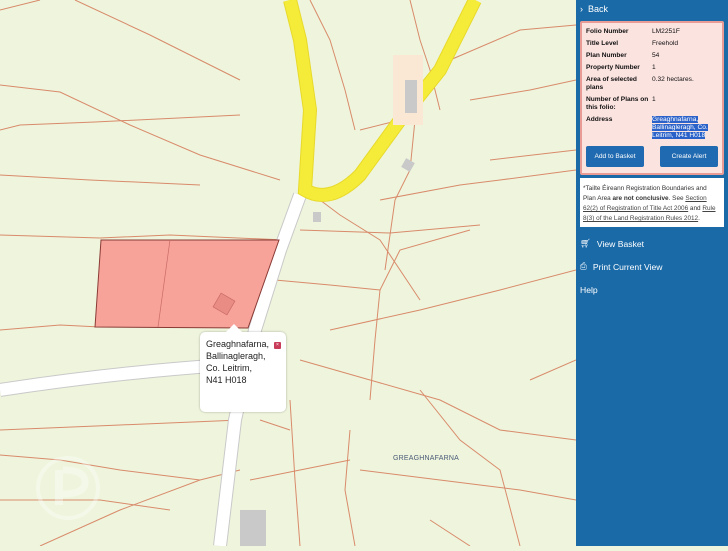  I want to click on info-row: Plan Number 54, so click(652, 56).